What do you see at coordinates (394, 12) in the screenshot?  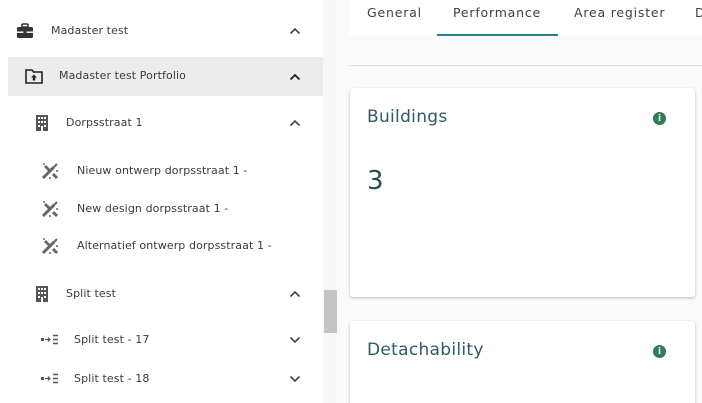 I see `tab-label: General` at bounding box center [394, 12].